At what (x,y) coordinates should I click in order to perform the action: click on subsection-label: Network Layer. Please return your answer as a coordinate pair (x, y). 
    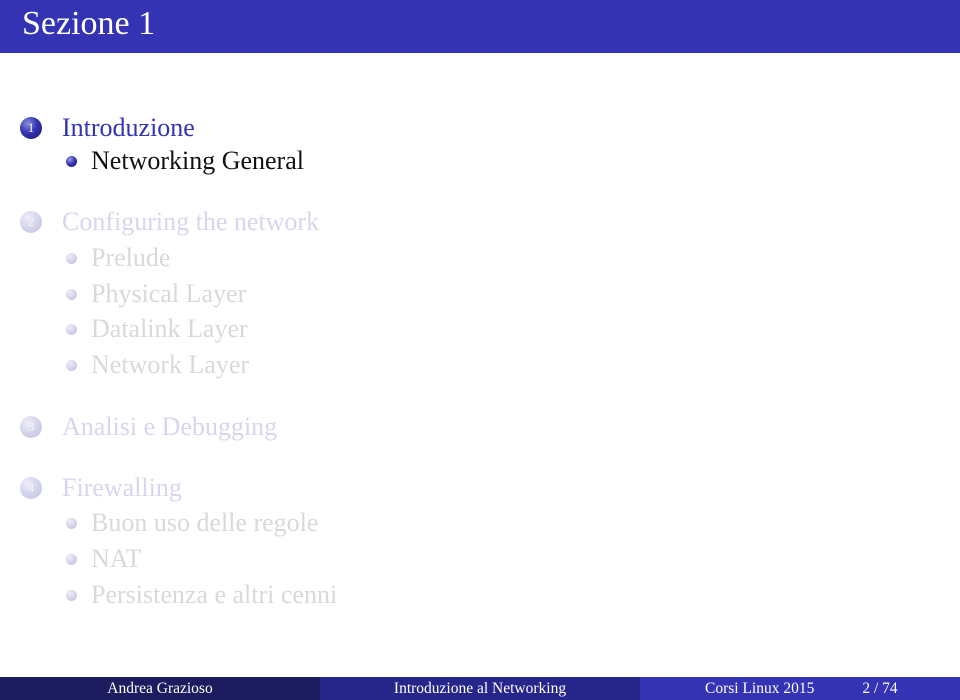
    Looking at the image, I should click on (170, 364).